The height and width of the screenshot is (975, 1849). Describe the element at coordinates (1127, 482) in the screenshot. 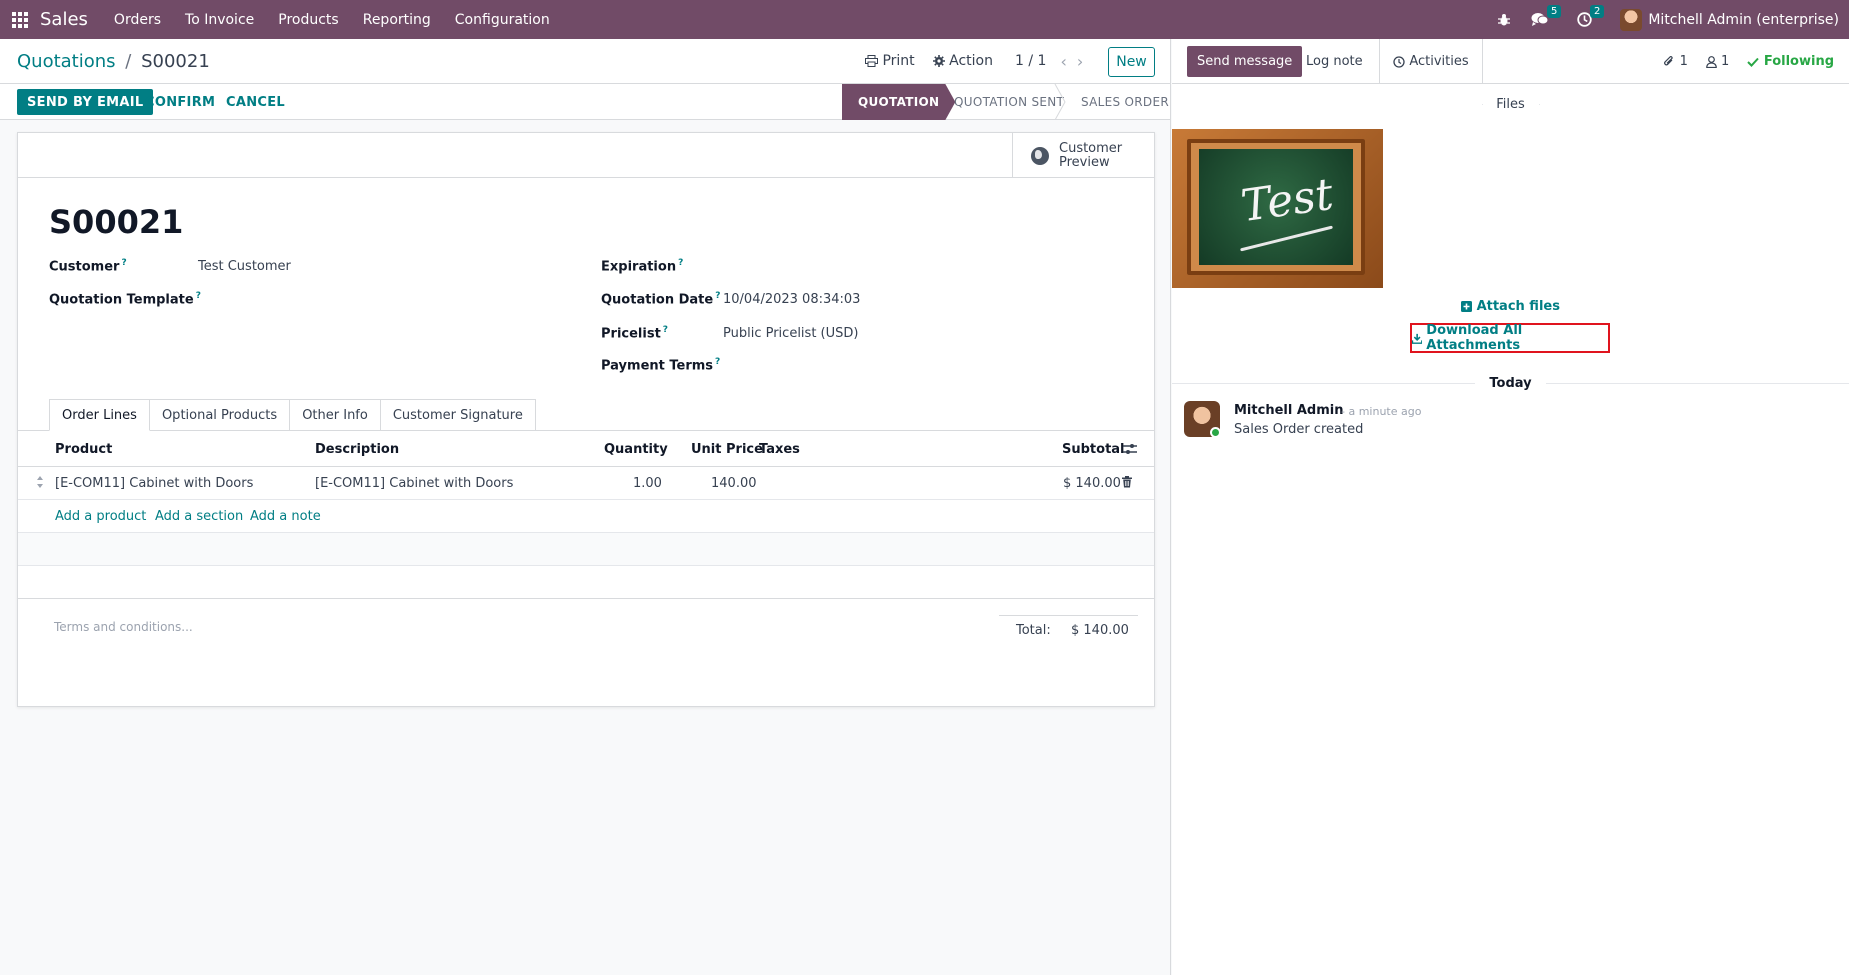

I see `trash-icon` at that location.